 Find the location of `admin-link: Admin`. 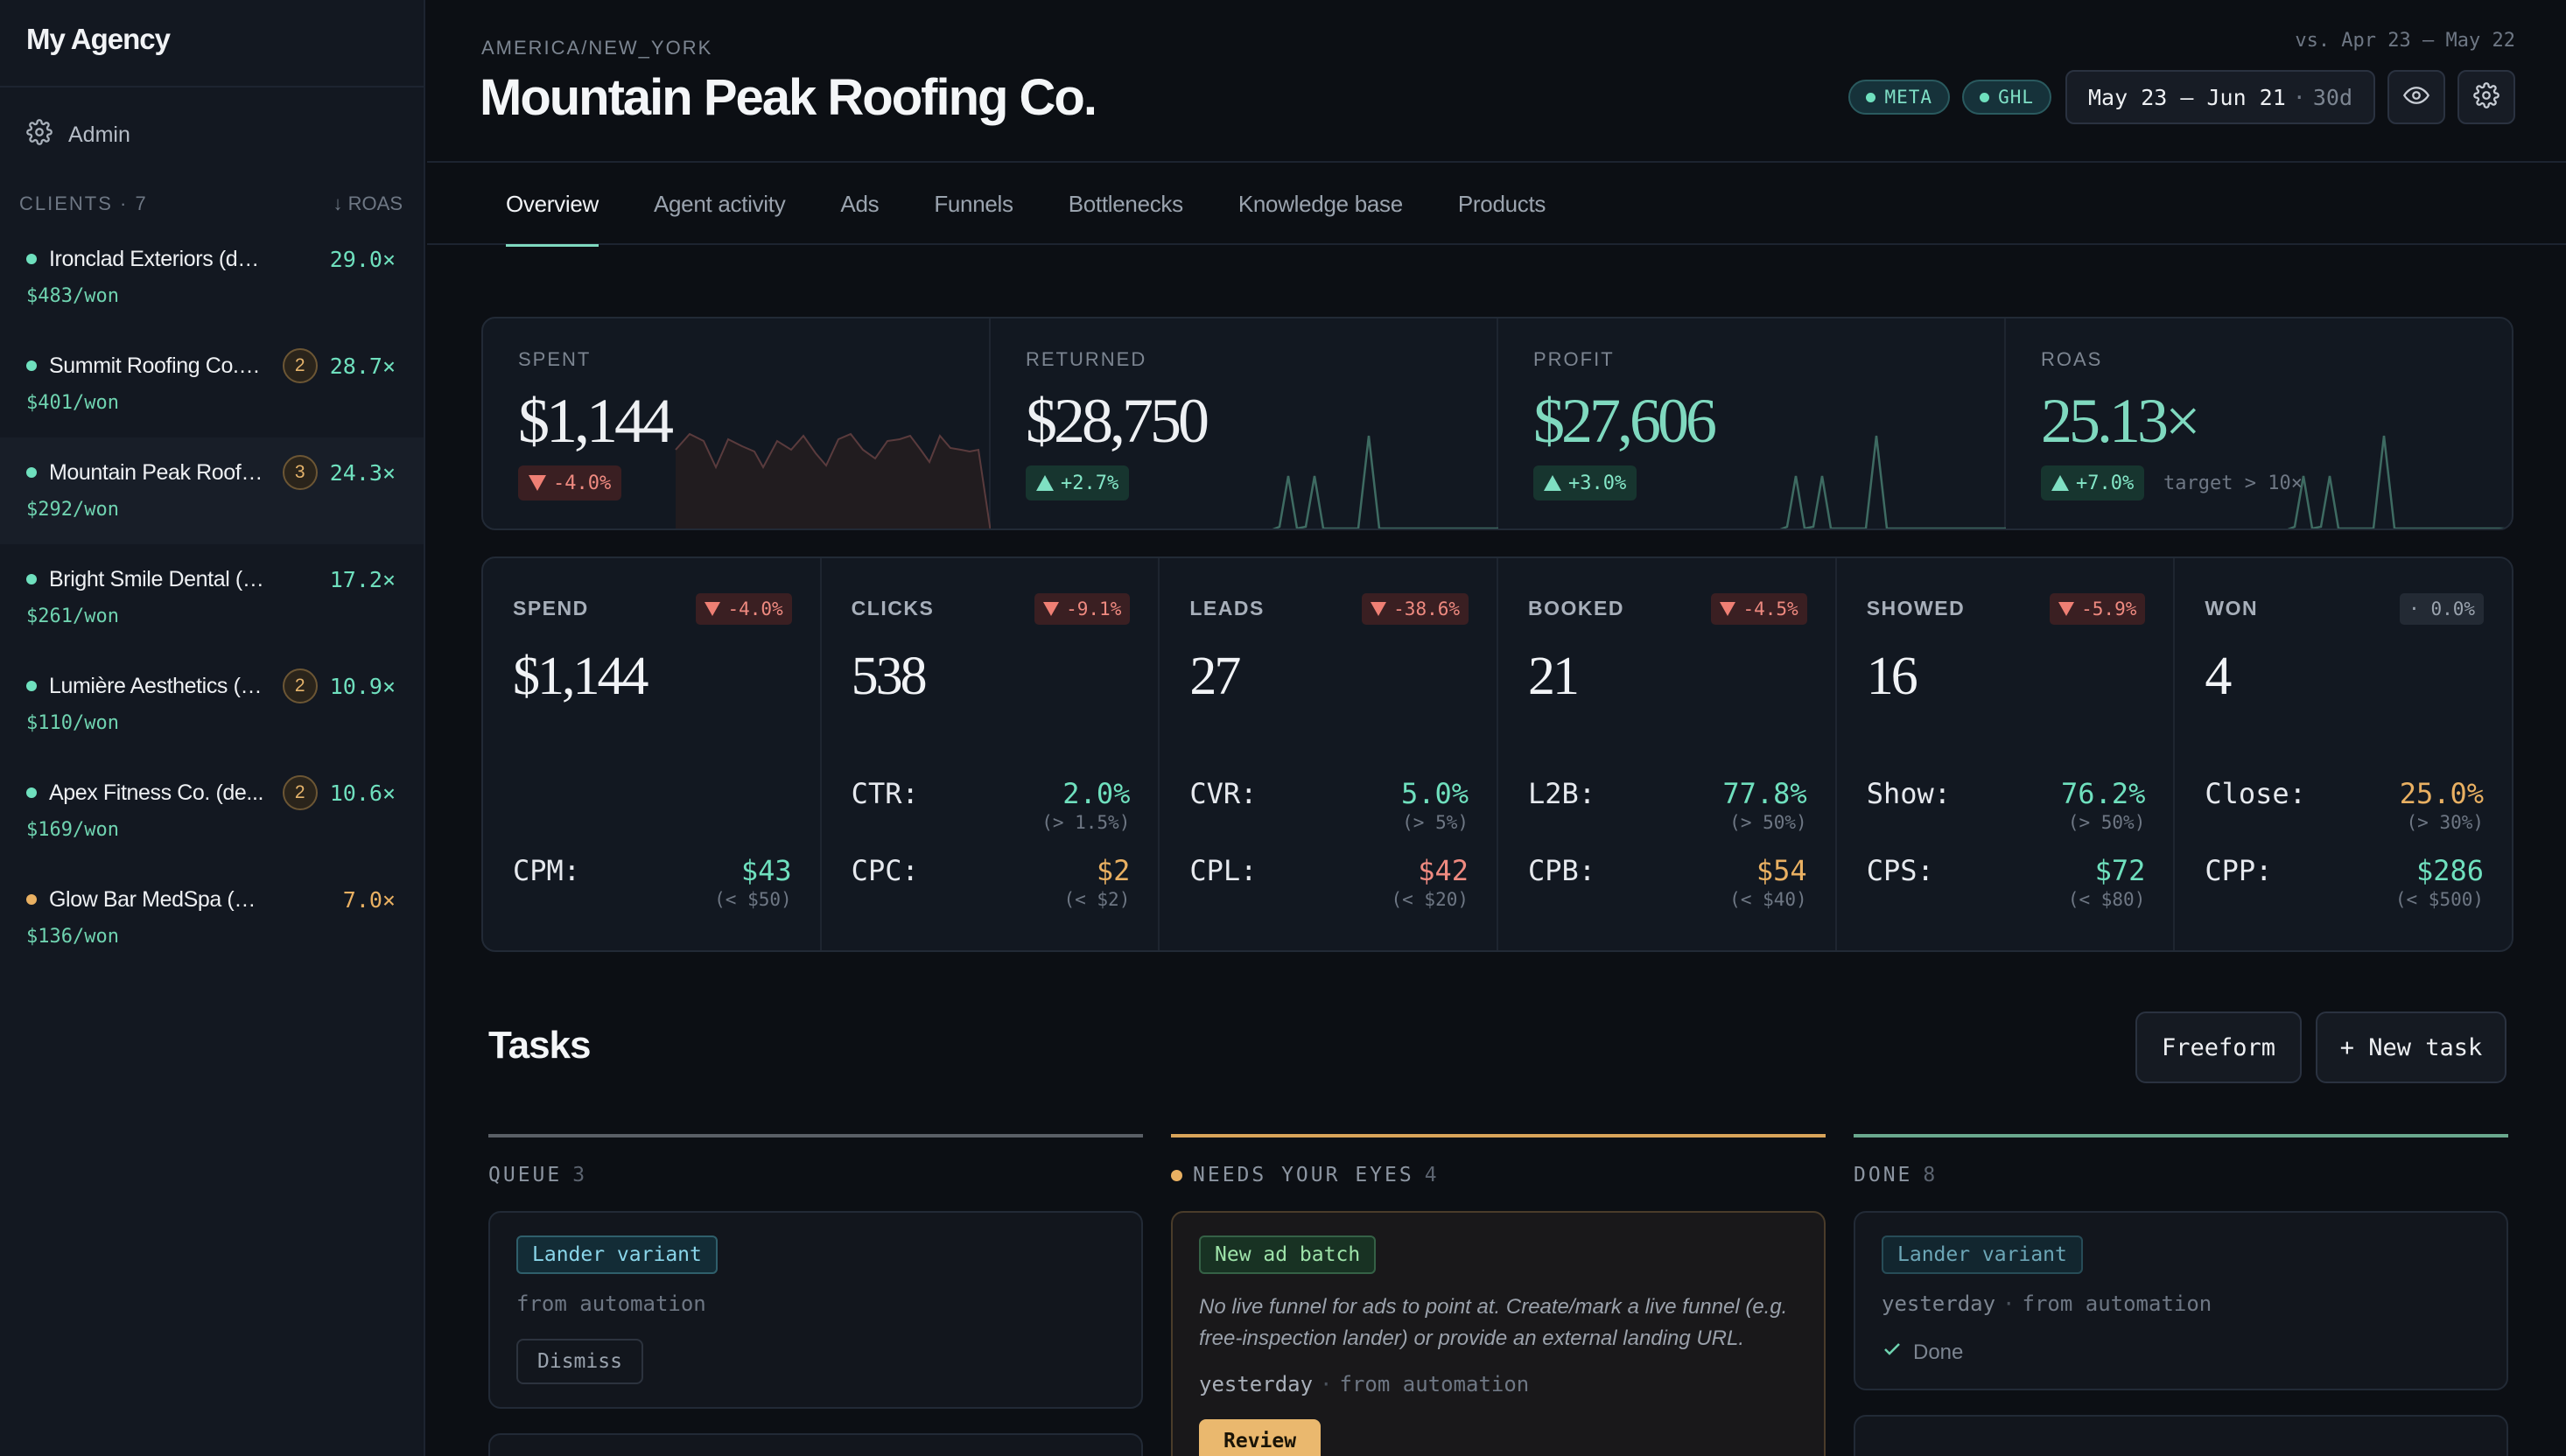

admin-link: Admin is located at coordinates (212, 135).